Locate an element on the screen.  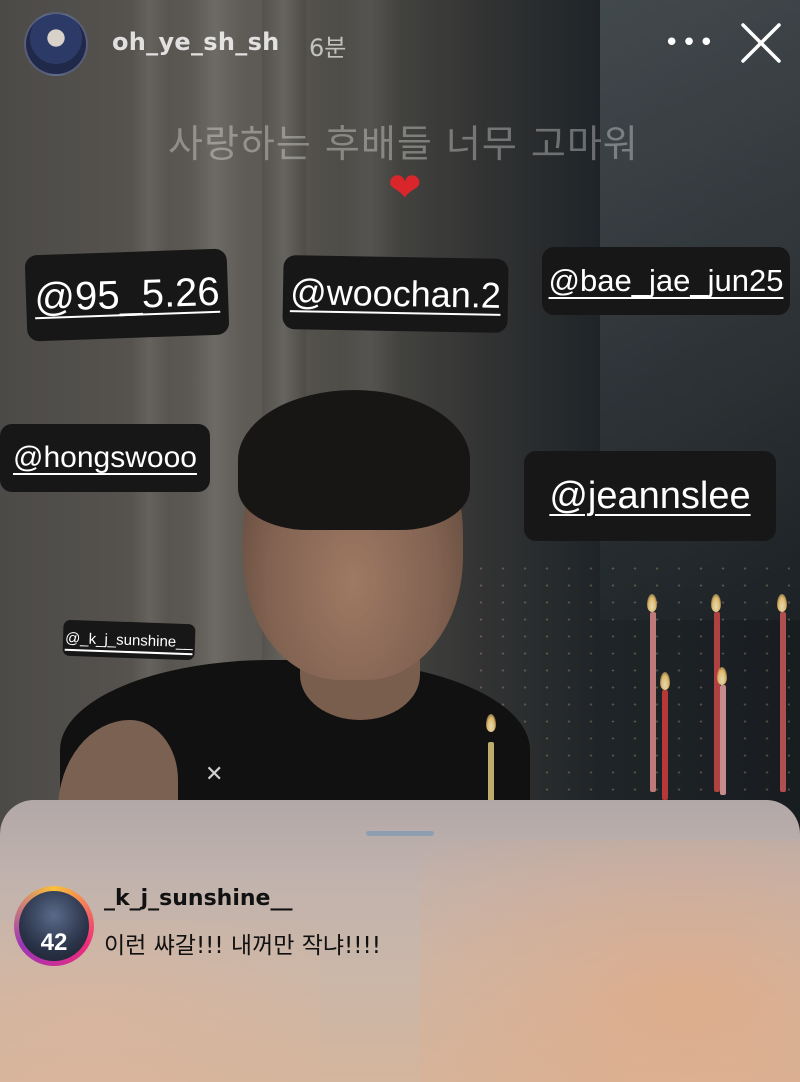
author-avatar is located at coordinates (56, 44).